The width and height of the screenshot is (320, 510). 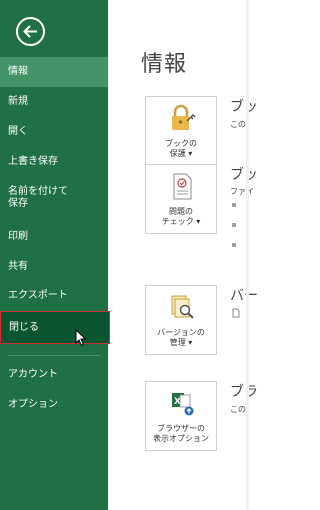 What do you see at coordinates (184, 117) in the screenshot?
I see `lock-key-icon` at bounding box center [184, 117].